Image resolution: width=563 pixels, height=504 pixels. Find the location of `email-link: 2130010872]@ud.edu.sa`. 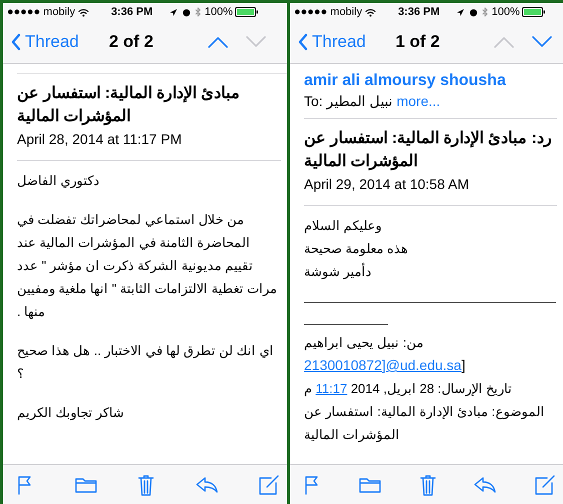

email-link: 2130010872]@ud.edu.sa is located at coordinates (383, 365).